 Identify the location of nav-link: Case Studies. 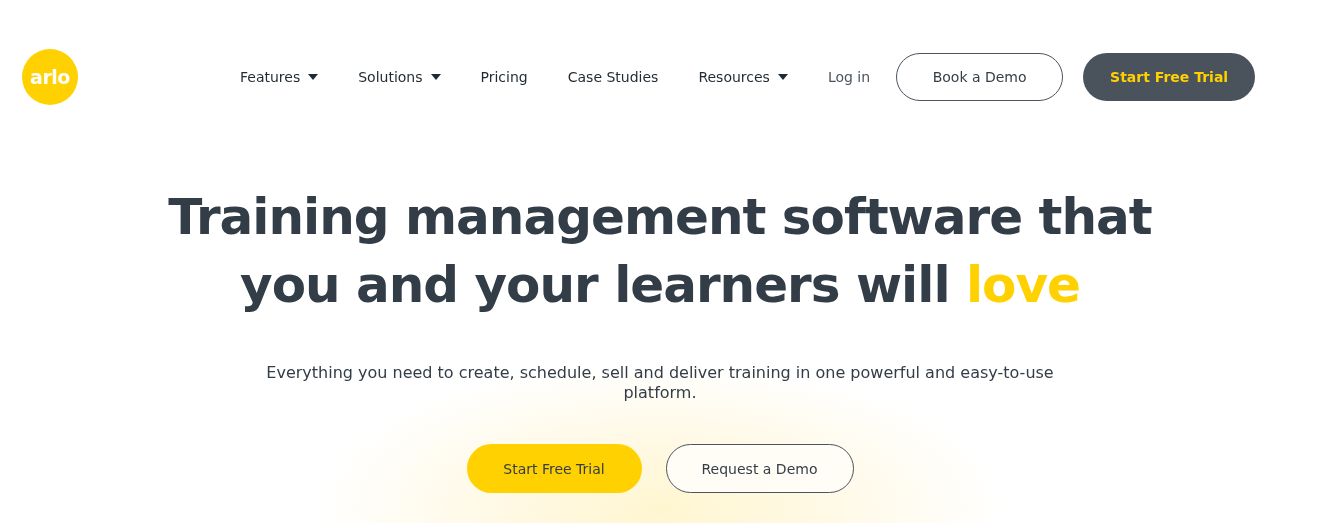
(613, 76).